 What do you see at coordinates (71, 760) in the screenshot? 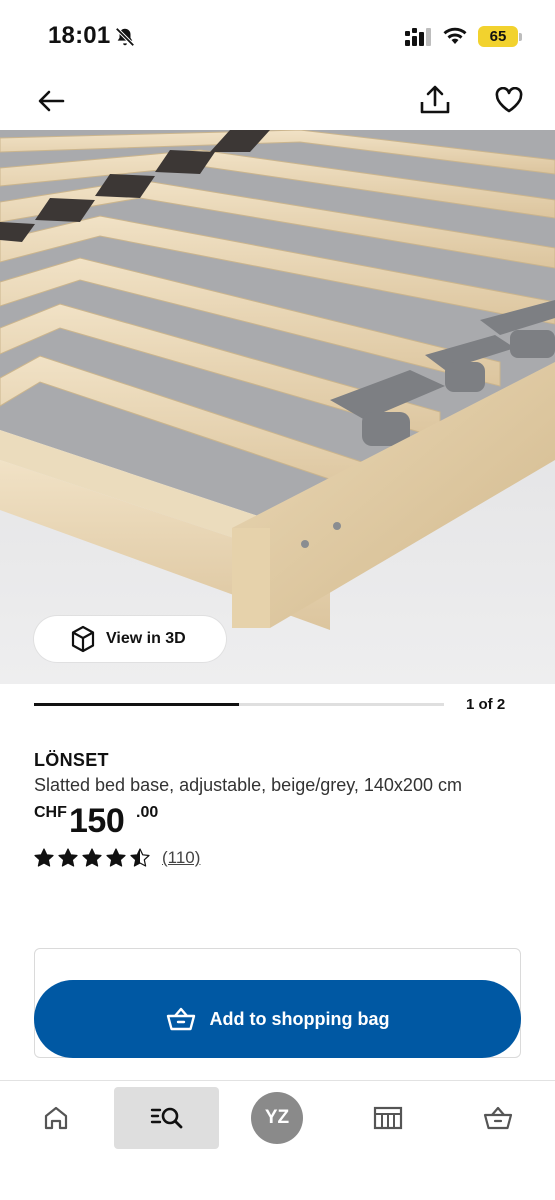
I see `product-name: LÖNSET` at bounding box center [71, 760].